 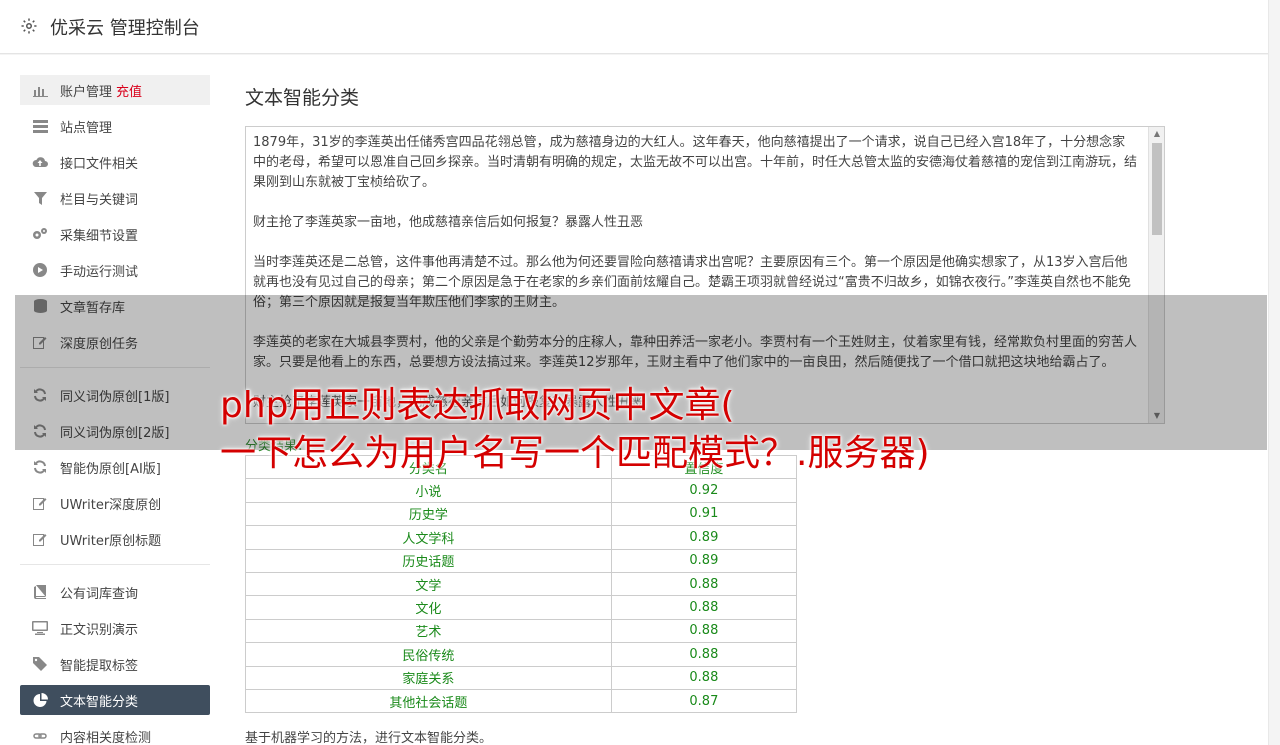 I want to click on sidebar-item: 智能伪原创[AI版], so click(x=115, y=467).